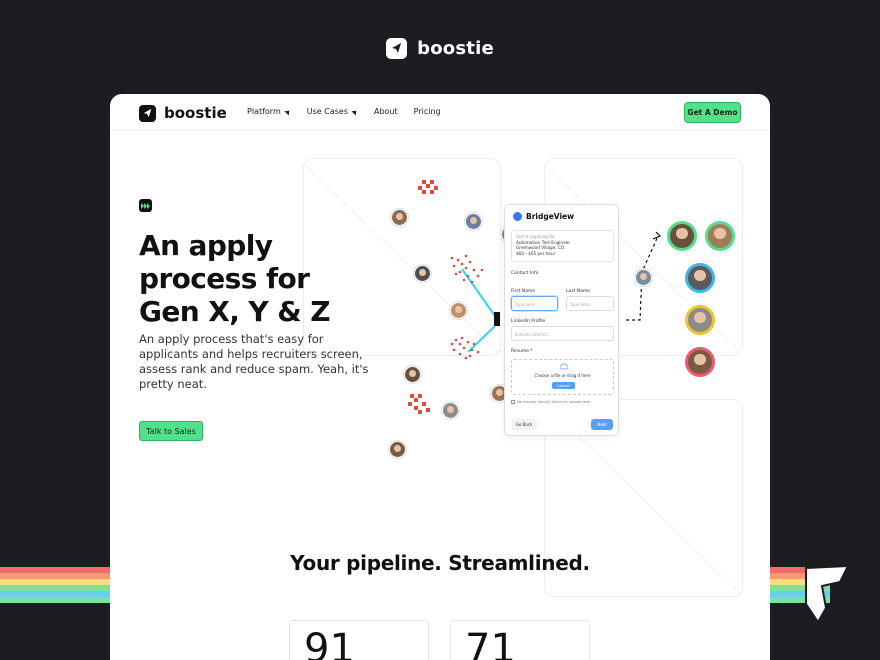 The height and width of the screenshot is (660, 880). Describe the element at coordinates (397, 48) in the screenshot. I see `boostie-logo-icon` at that location.